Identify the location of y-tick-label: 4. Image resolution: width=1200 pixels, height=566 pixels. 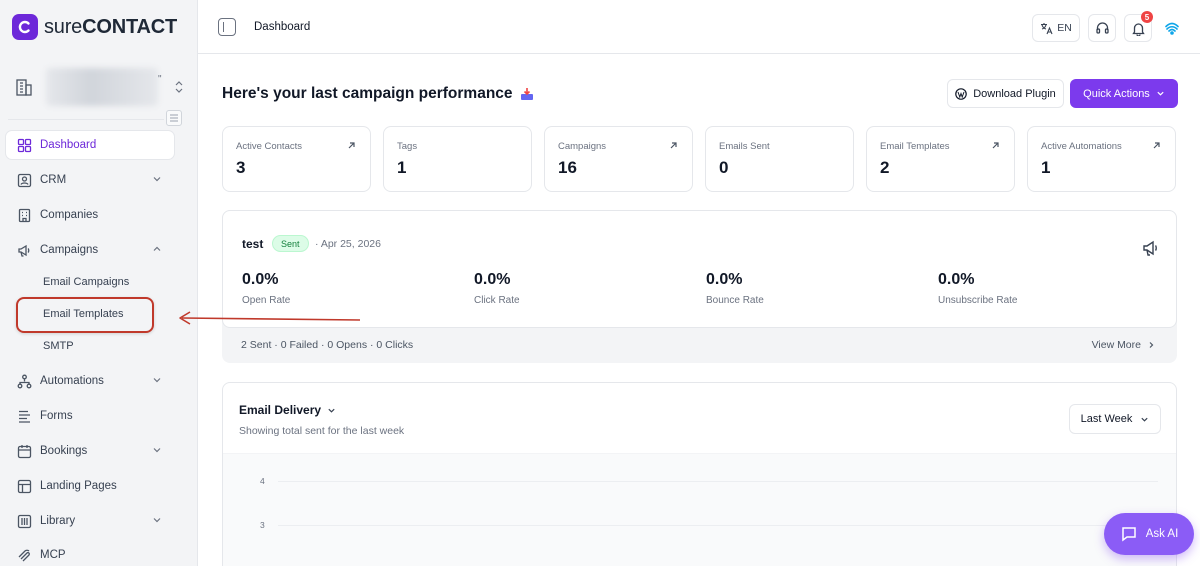
(262, 481).